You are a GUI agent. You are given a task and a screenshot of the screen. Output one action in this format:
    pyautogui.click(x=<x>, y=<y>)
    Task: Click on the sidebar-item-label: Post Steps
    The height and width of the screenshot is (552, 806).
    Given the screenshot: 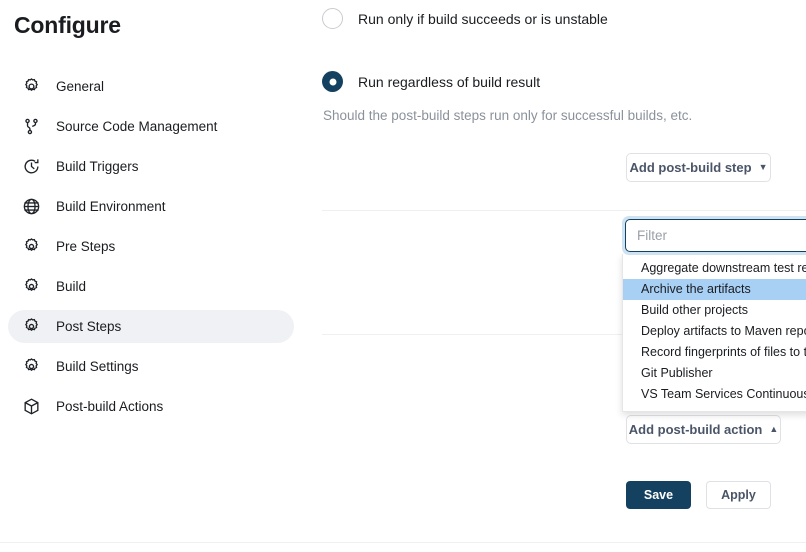 What is the action you would take?
    pyautogui.click(x=89, y=326)
    